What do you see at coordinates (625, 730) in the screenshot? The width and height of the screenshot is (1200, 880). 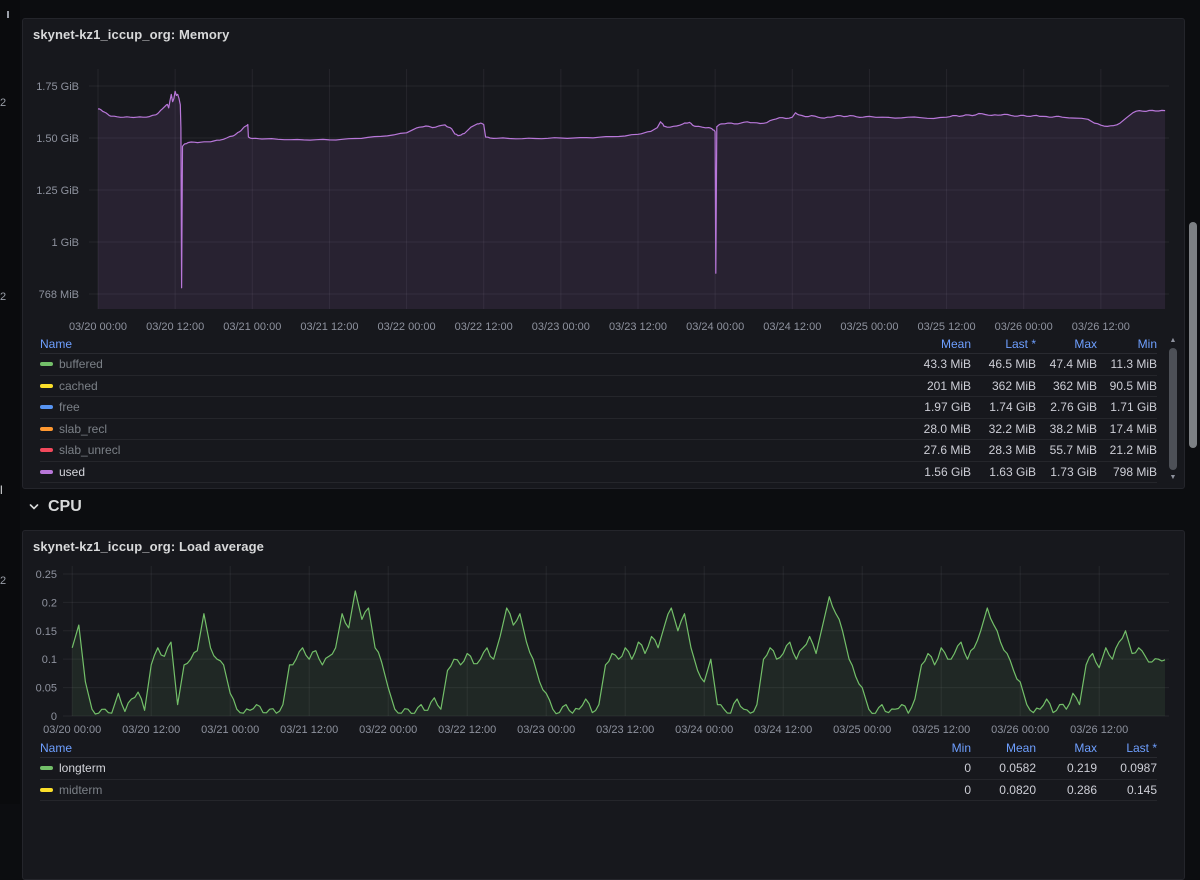 I see `x-tick-label: 03/23 12:00` at bounding box center [625, 730].